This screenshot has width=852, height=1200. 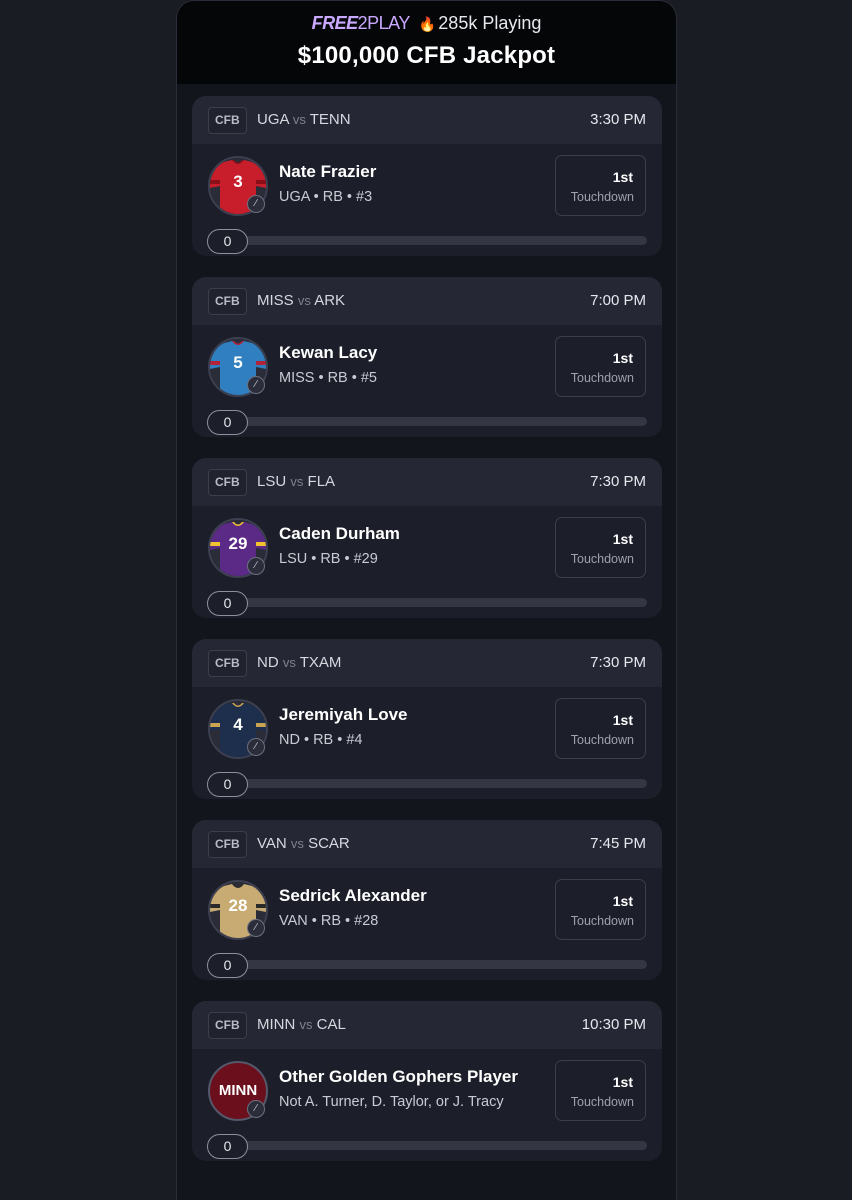 I want to click on player-detail: MISS • RB • #5, so click(x=328, y=378).